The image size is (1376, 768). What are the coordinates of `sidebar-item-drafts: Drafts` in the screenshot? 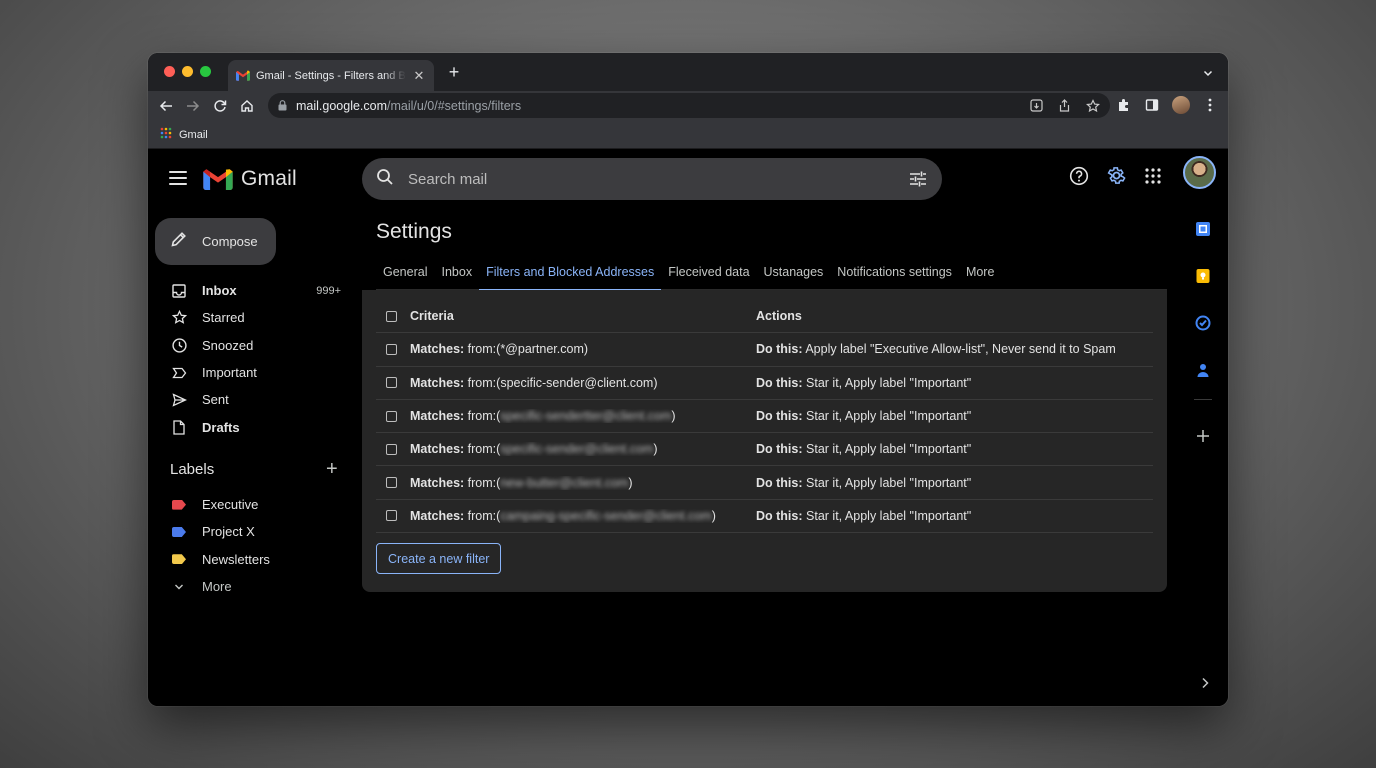 It's located at (248, 426).